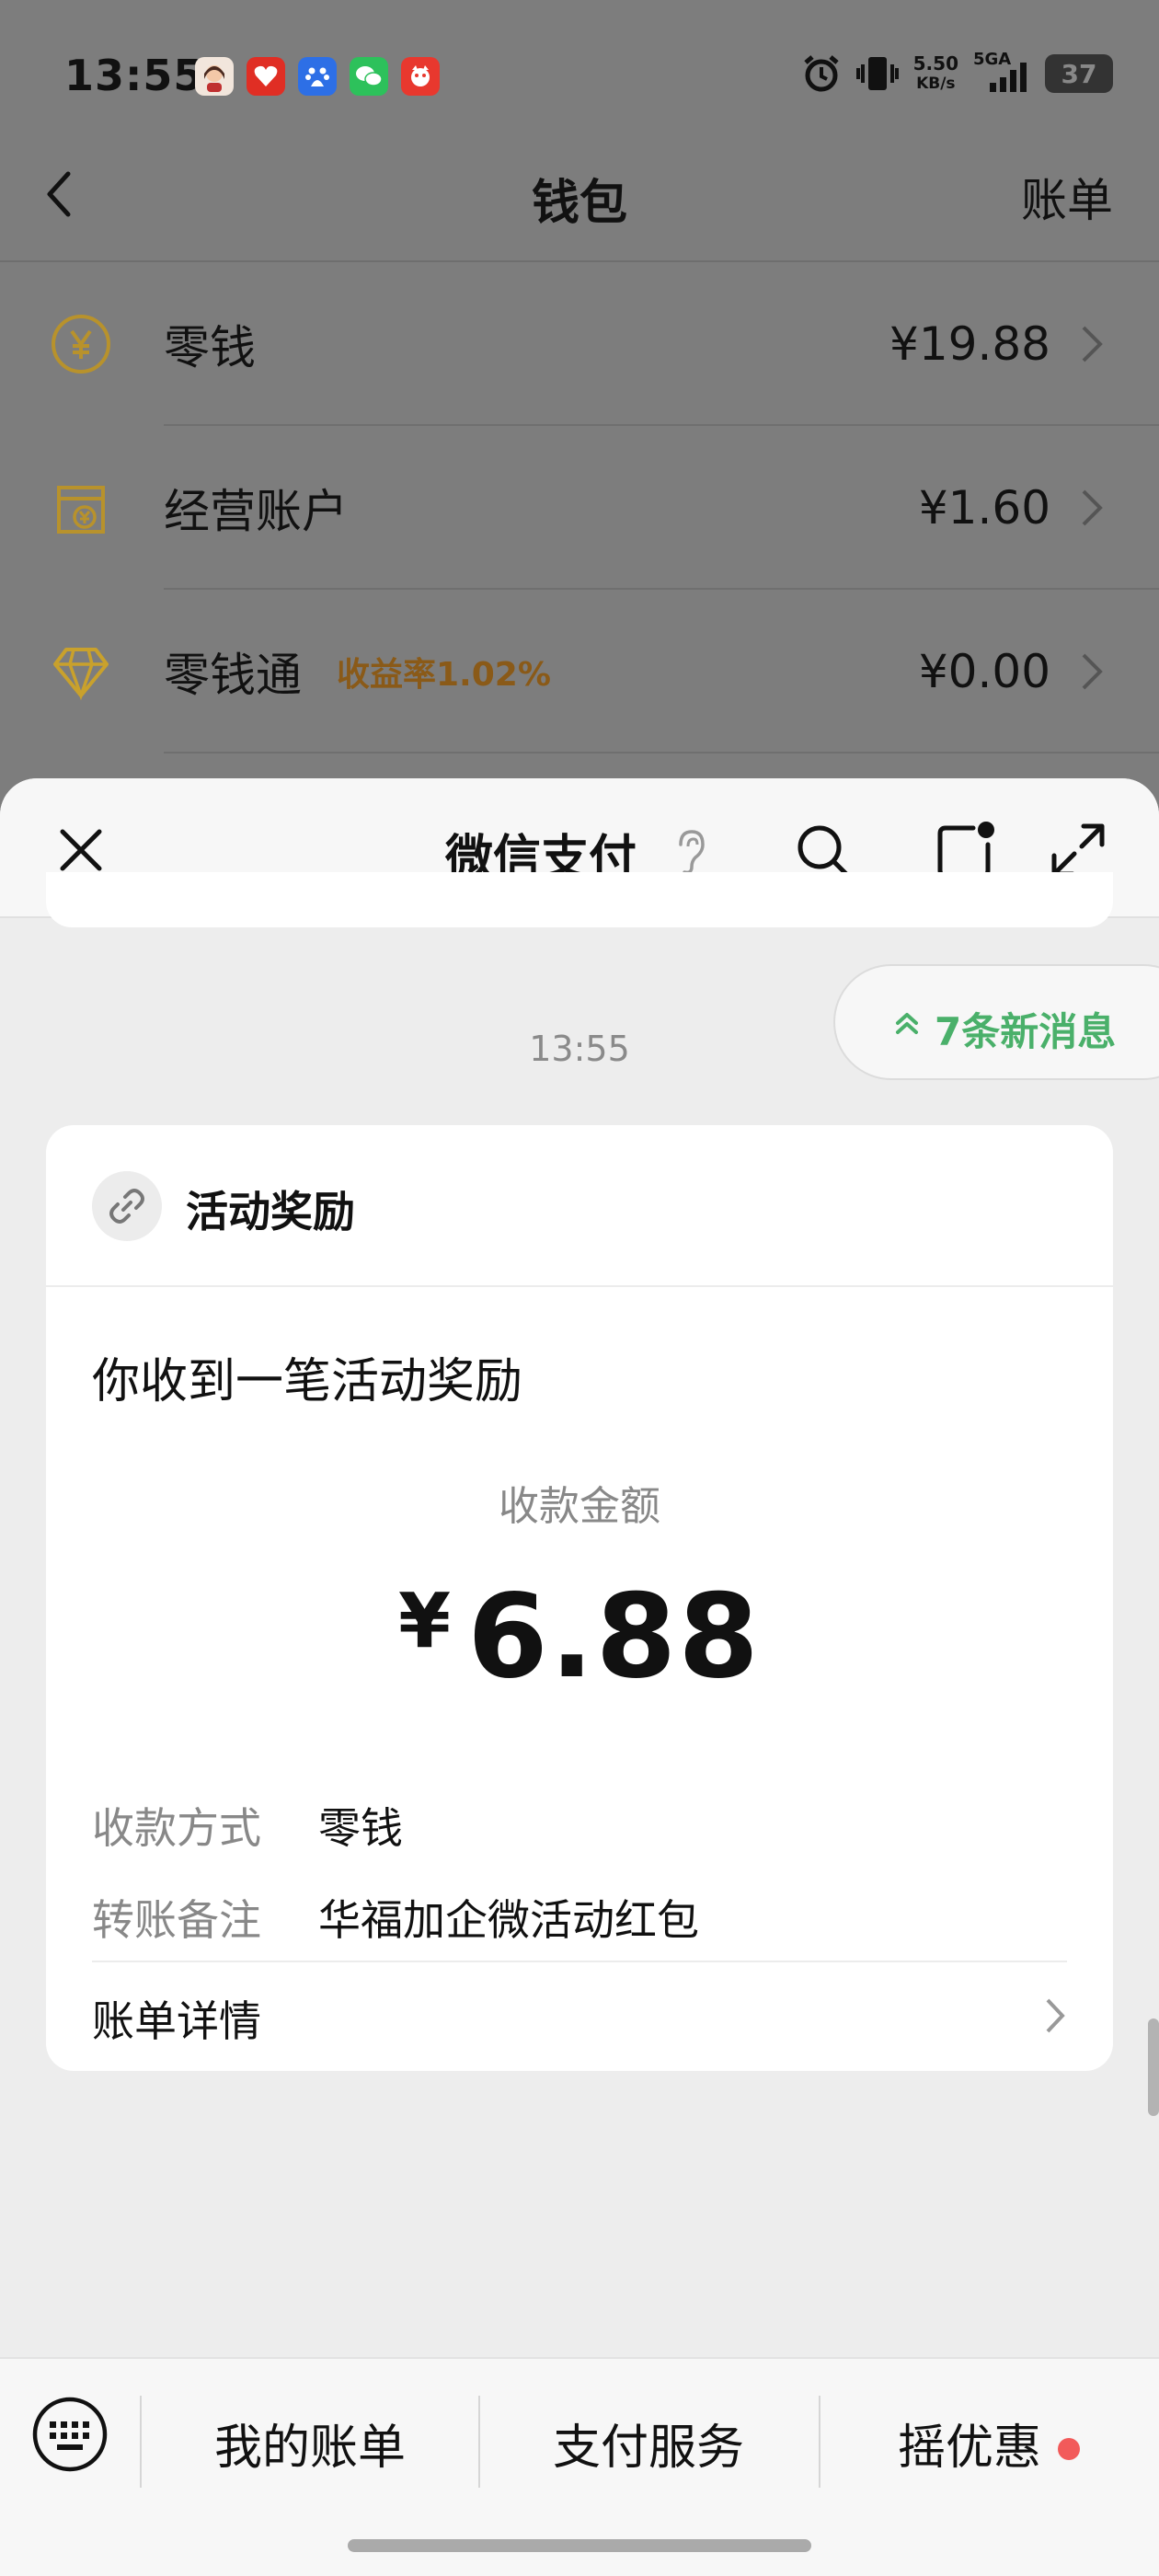 The image size is (1159, 2576). I want to click on signal-icon, so click(1008, 77).